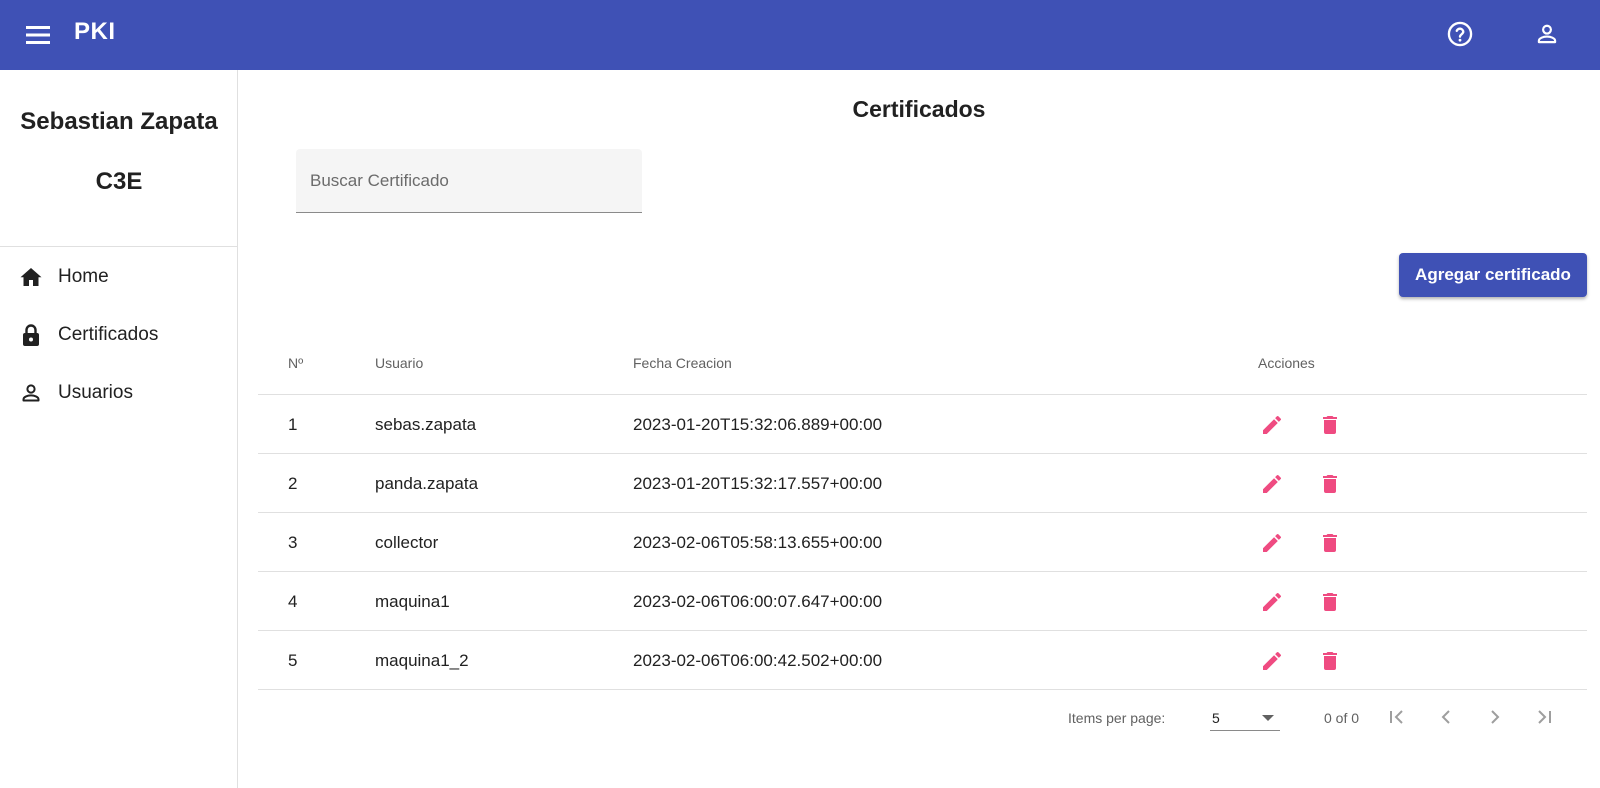 Image resolution: width=1600 pixels, height=788 pixels. I want to click on header-date: Fecha Creacion, so click(682, 363).